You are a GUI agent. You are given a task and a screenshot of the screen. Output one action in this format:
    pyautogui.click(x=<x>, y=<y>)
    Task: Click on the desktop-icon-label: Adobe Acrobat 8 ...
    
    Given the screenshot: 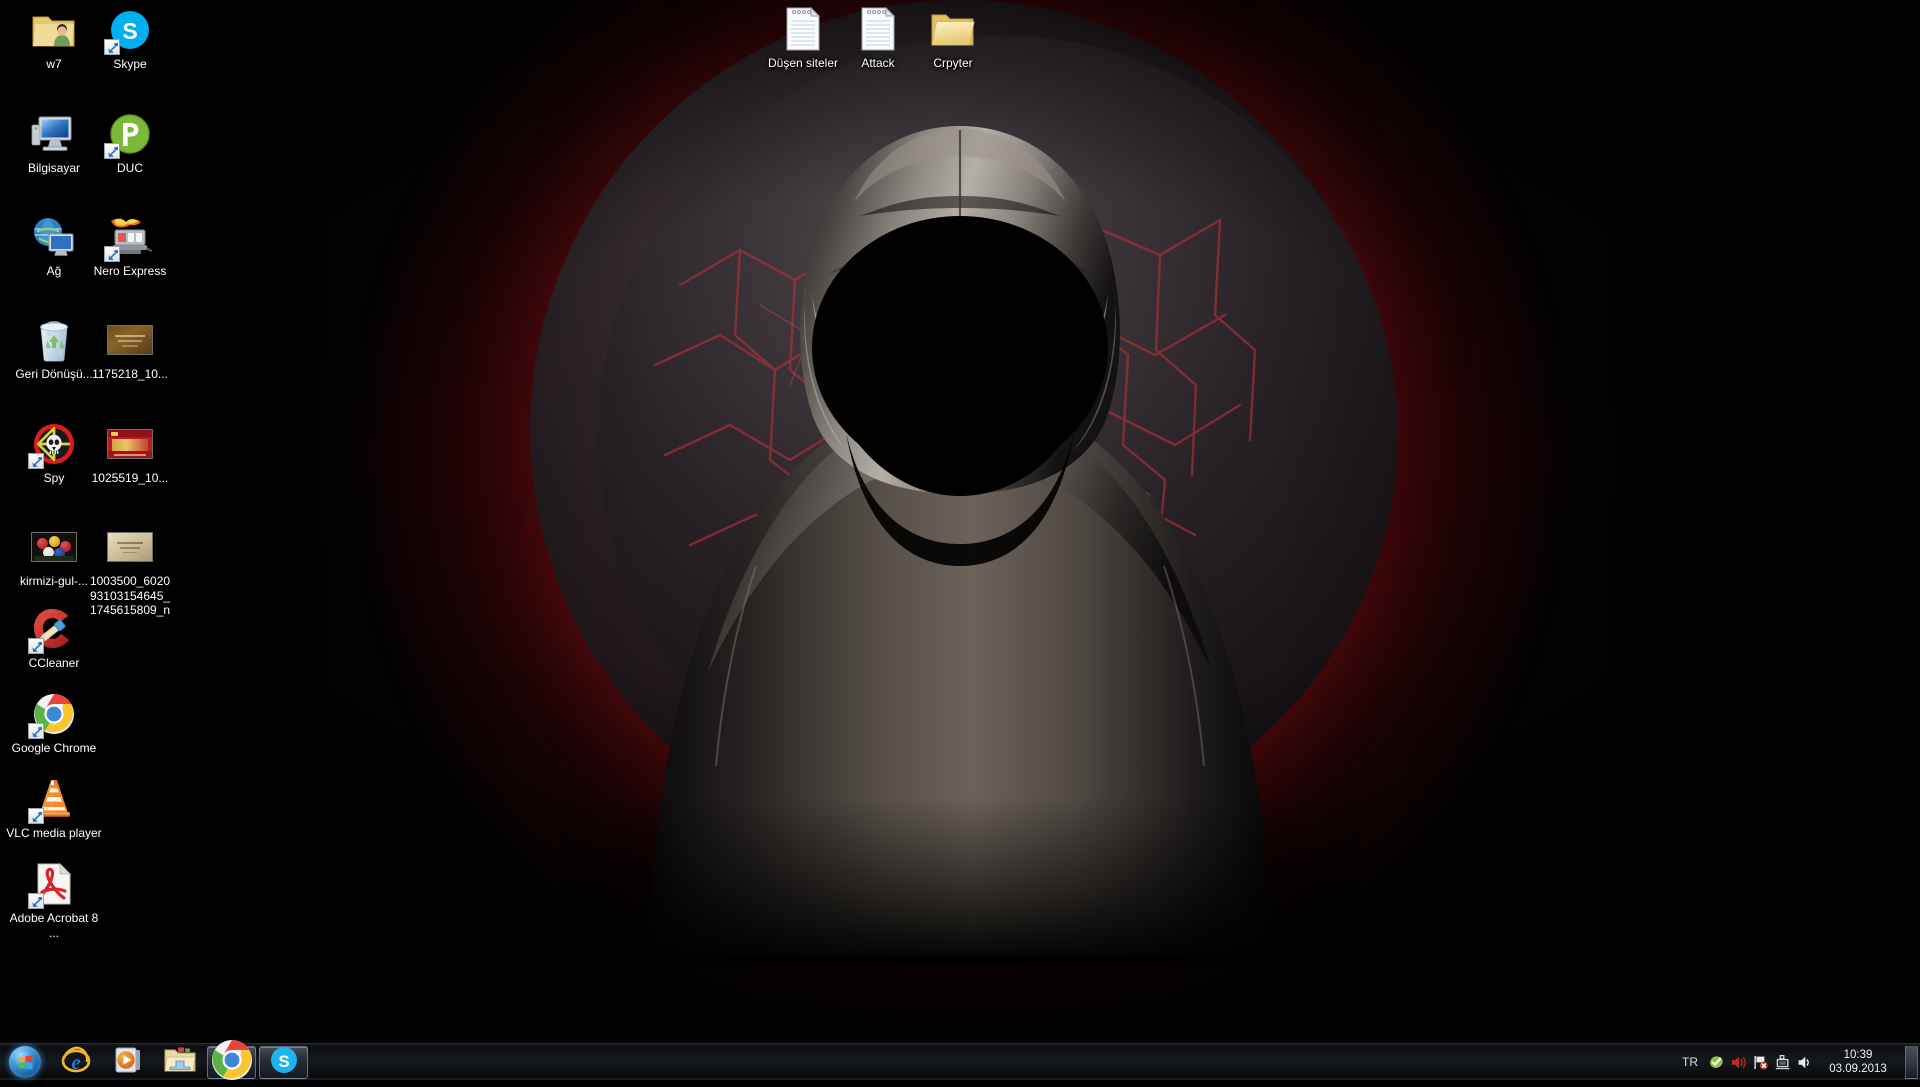 What is the action you would take?
    pyautogui.click(x=54, y=925)
    